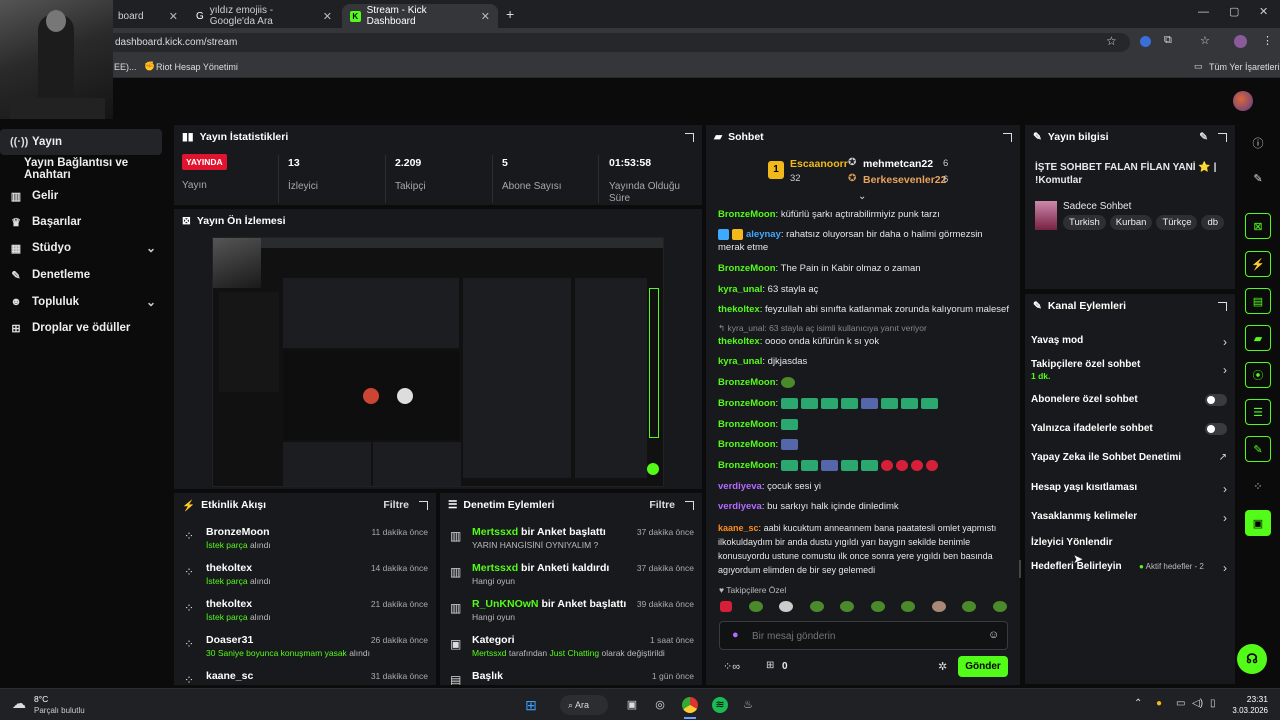 Image resolution: width=1280 pixels, height=720 pixels. Describe the element at coordinates (83, 248) in the screenshot. I see `sidebar-item-studyo: ▦ Stüdyo ⌄` at that location.